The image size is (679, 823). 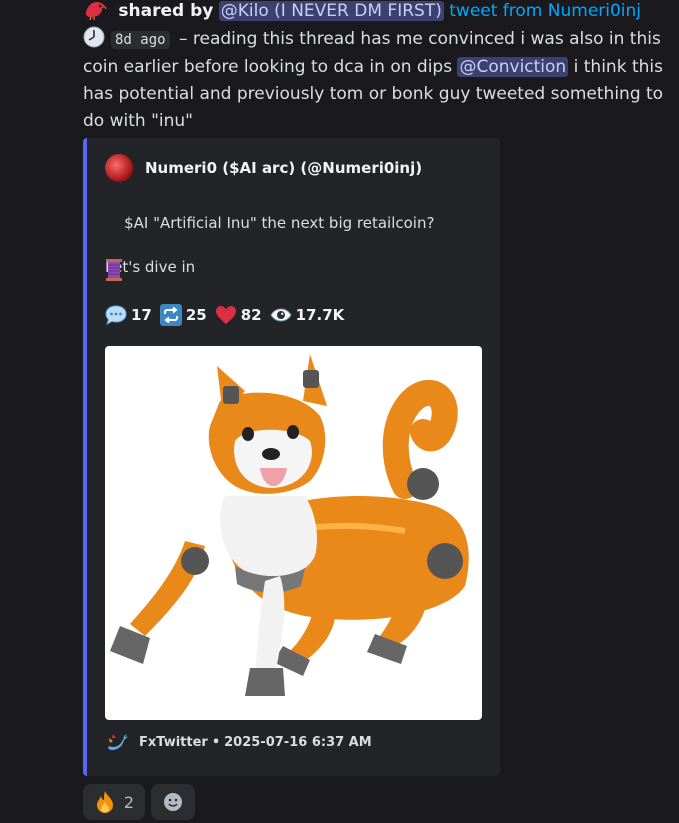 I want to click on embed-author: Numeri0 ($AI arc) (@Numeri0inj), so click(x=263, y=168).